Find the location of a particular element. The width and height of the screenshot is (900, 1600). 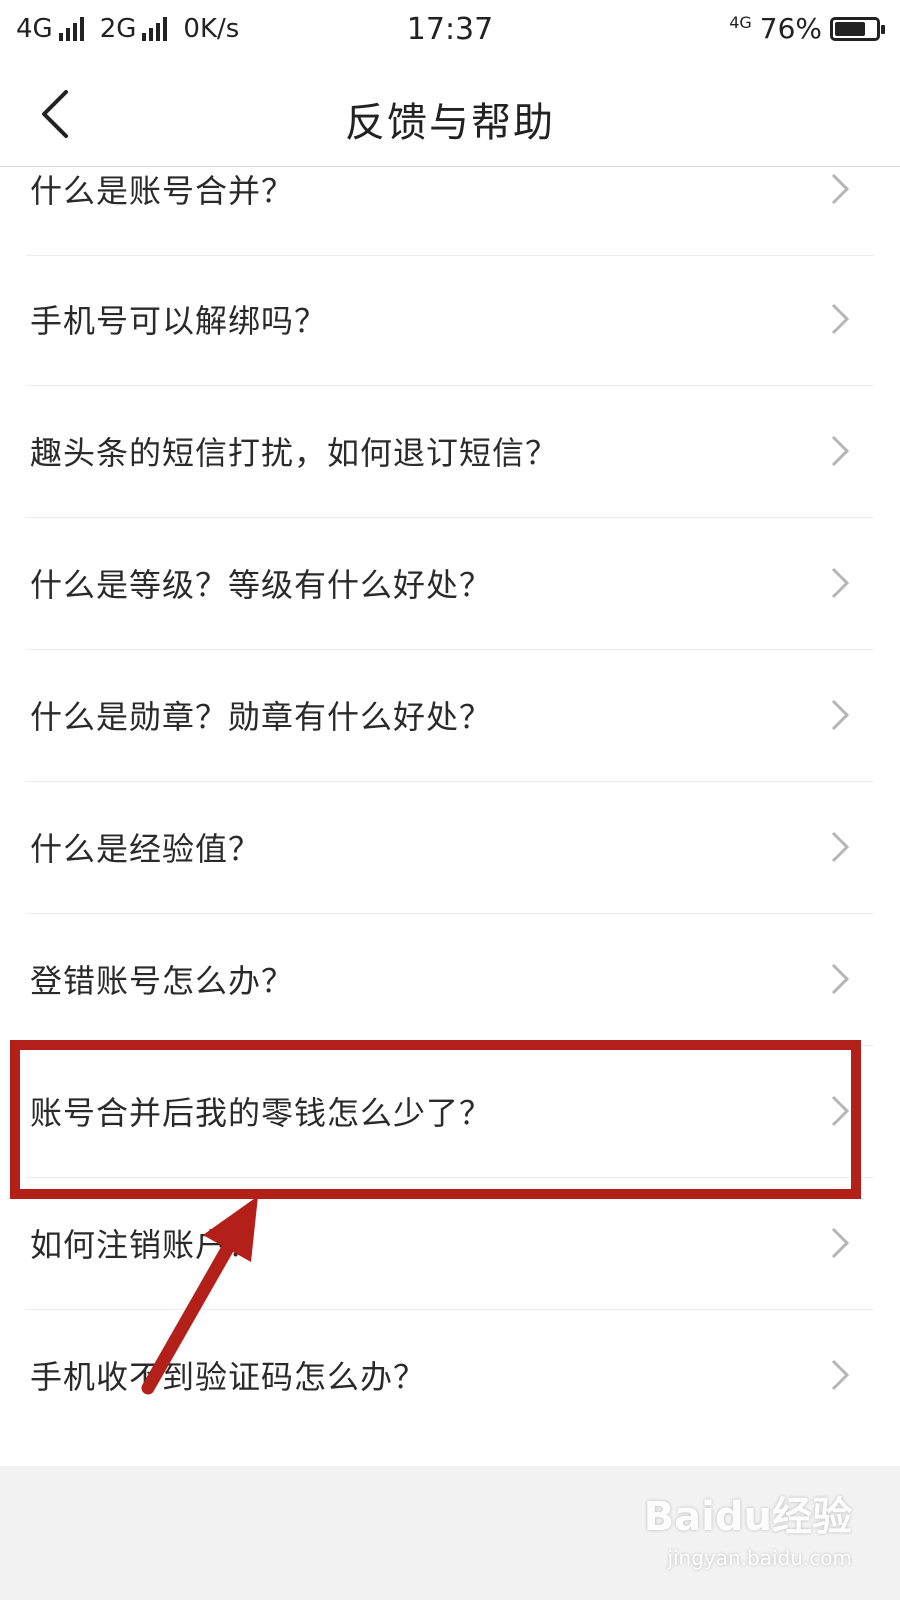

faq-item: 什么是等级？等级有什么好处？ is located at coordinates (450, 583).